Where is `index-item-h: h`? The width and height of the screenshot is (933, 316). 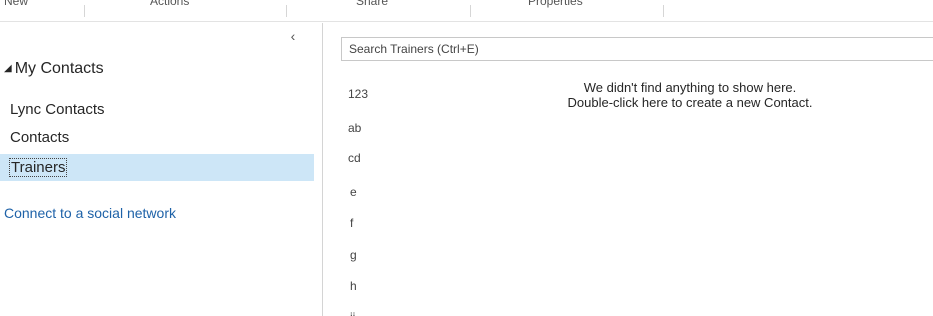 index-item-h: h is located at coordinates (353, 286).